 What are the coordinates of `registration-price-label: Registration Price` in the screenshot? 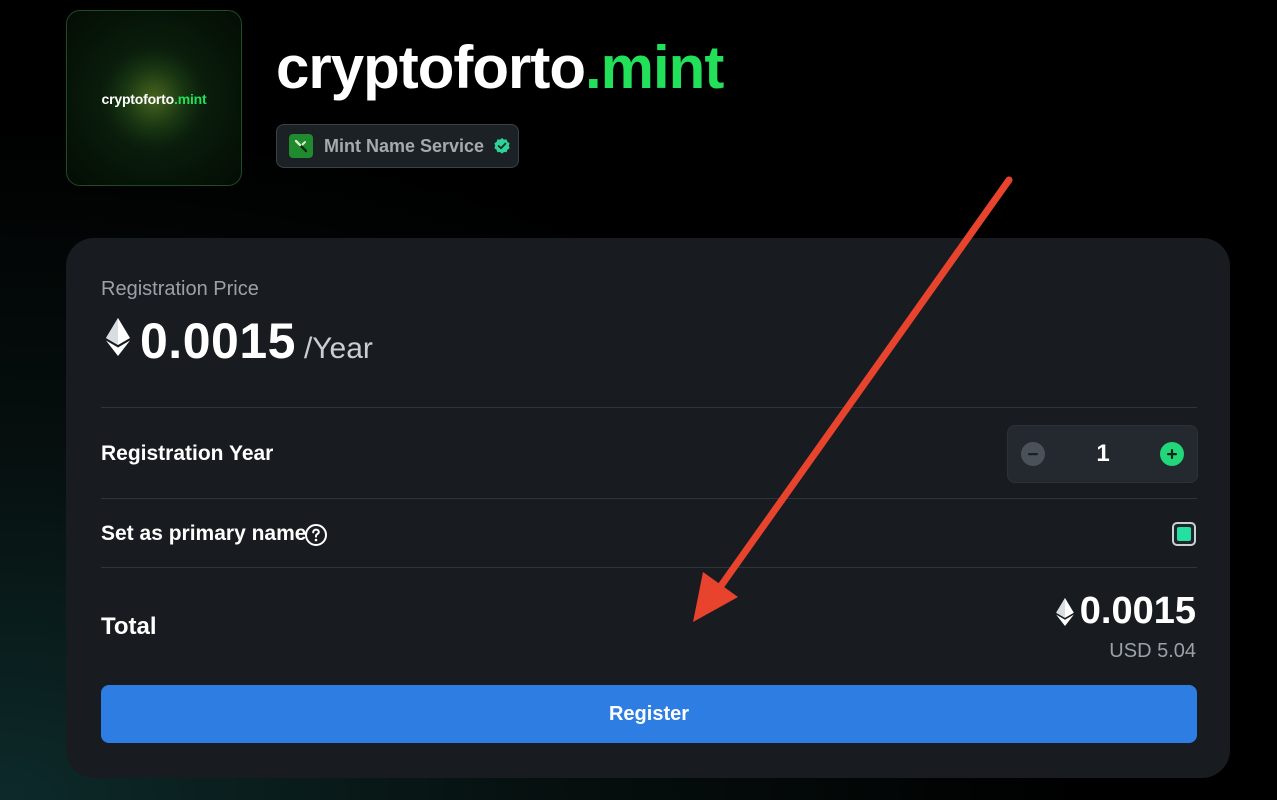 It's located at (180, 289).